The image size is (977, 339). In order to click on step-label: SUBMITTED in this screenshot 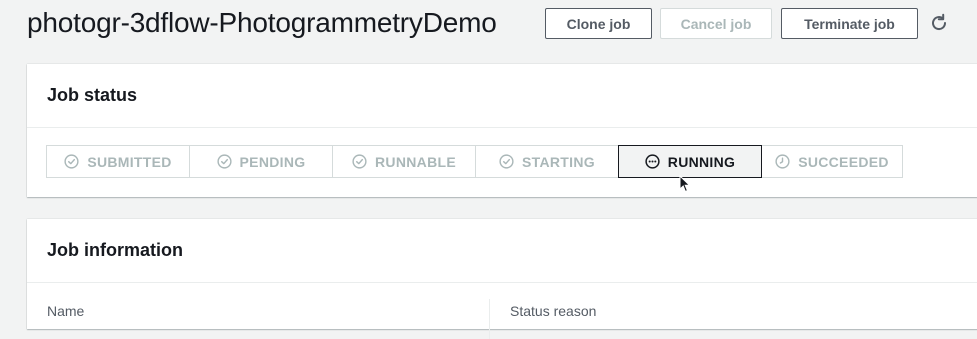, I will do `click(129, 161)`.